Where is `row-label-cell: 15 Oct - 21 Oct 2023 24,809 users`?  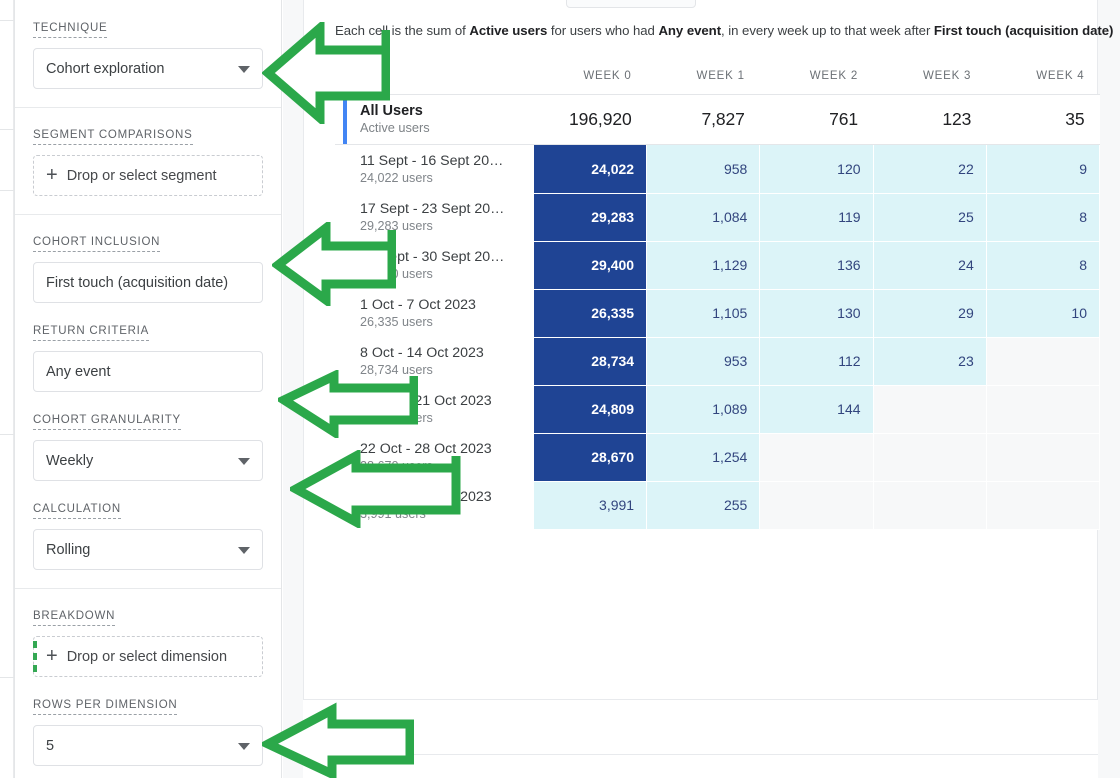
row-label-cell: 15 Oct - 21 Oct 2023 24,809 users is located at coordinates (434, 409).